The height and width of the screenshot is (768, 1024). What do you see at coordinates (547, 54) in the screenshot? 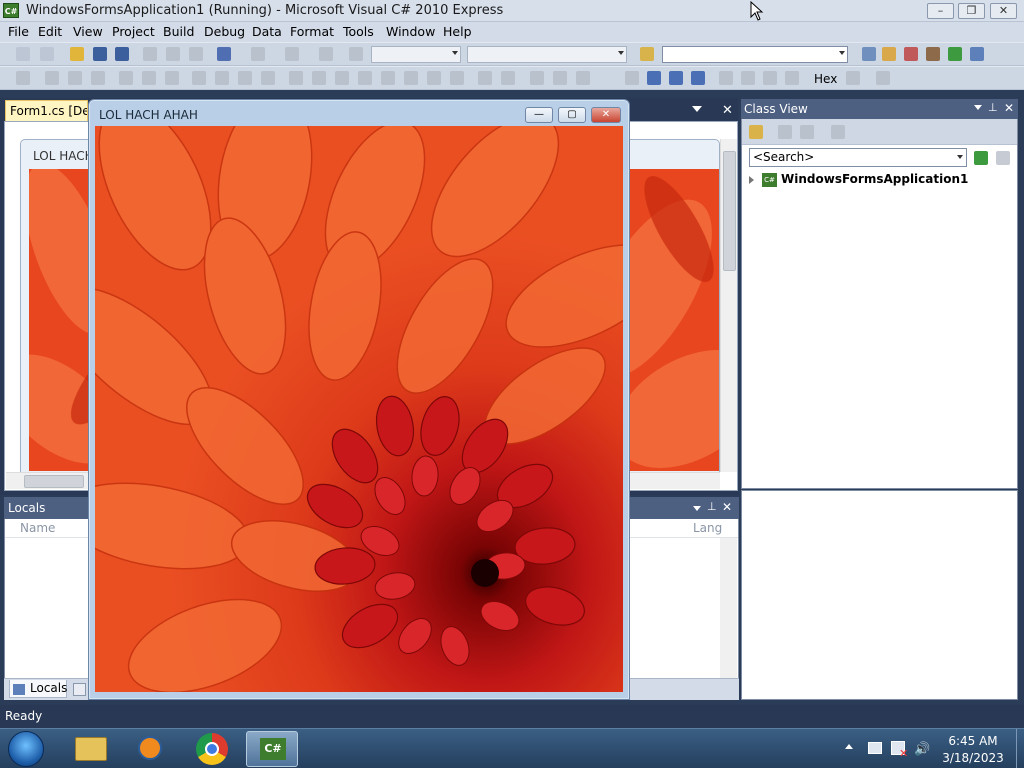
I see `platform-combo` at bounding box center [547, 54].